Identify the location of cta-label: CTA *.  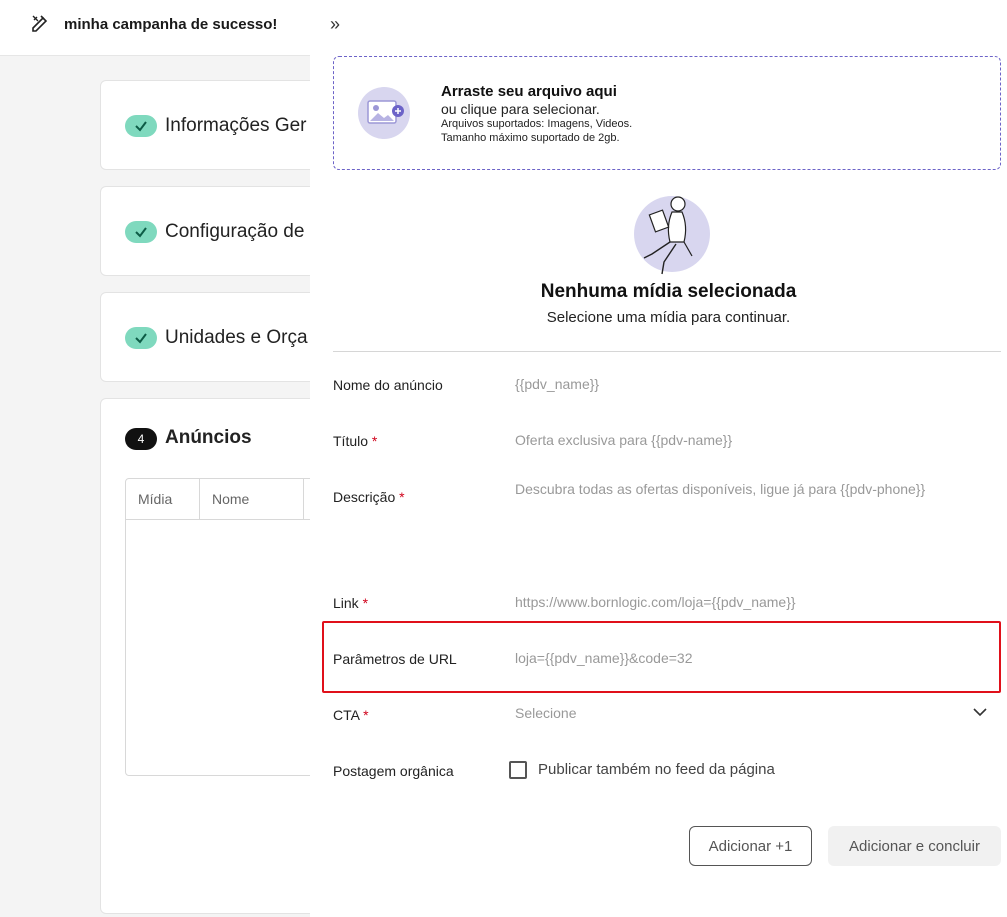
(351, 715).